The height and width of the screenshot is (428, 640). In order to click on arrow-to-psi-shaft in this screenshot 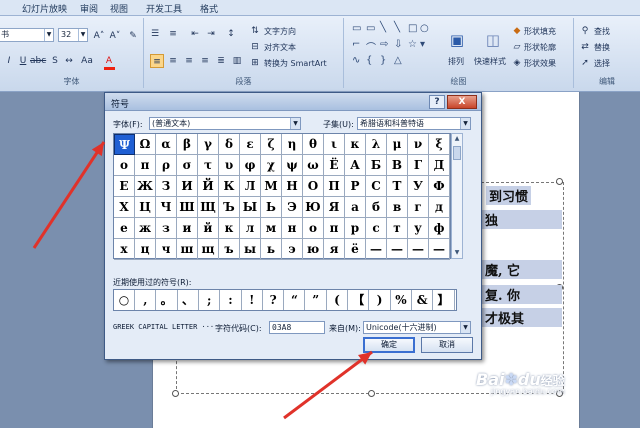, I will do `click(69, 195)`.